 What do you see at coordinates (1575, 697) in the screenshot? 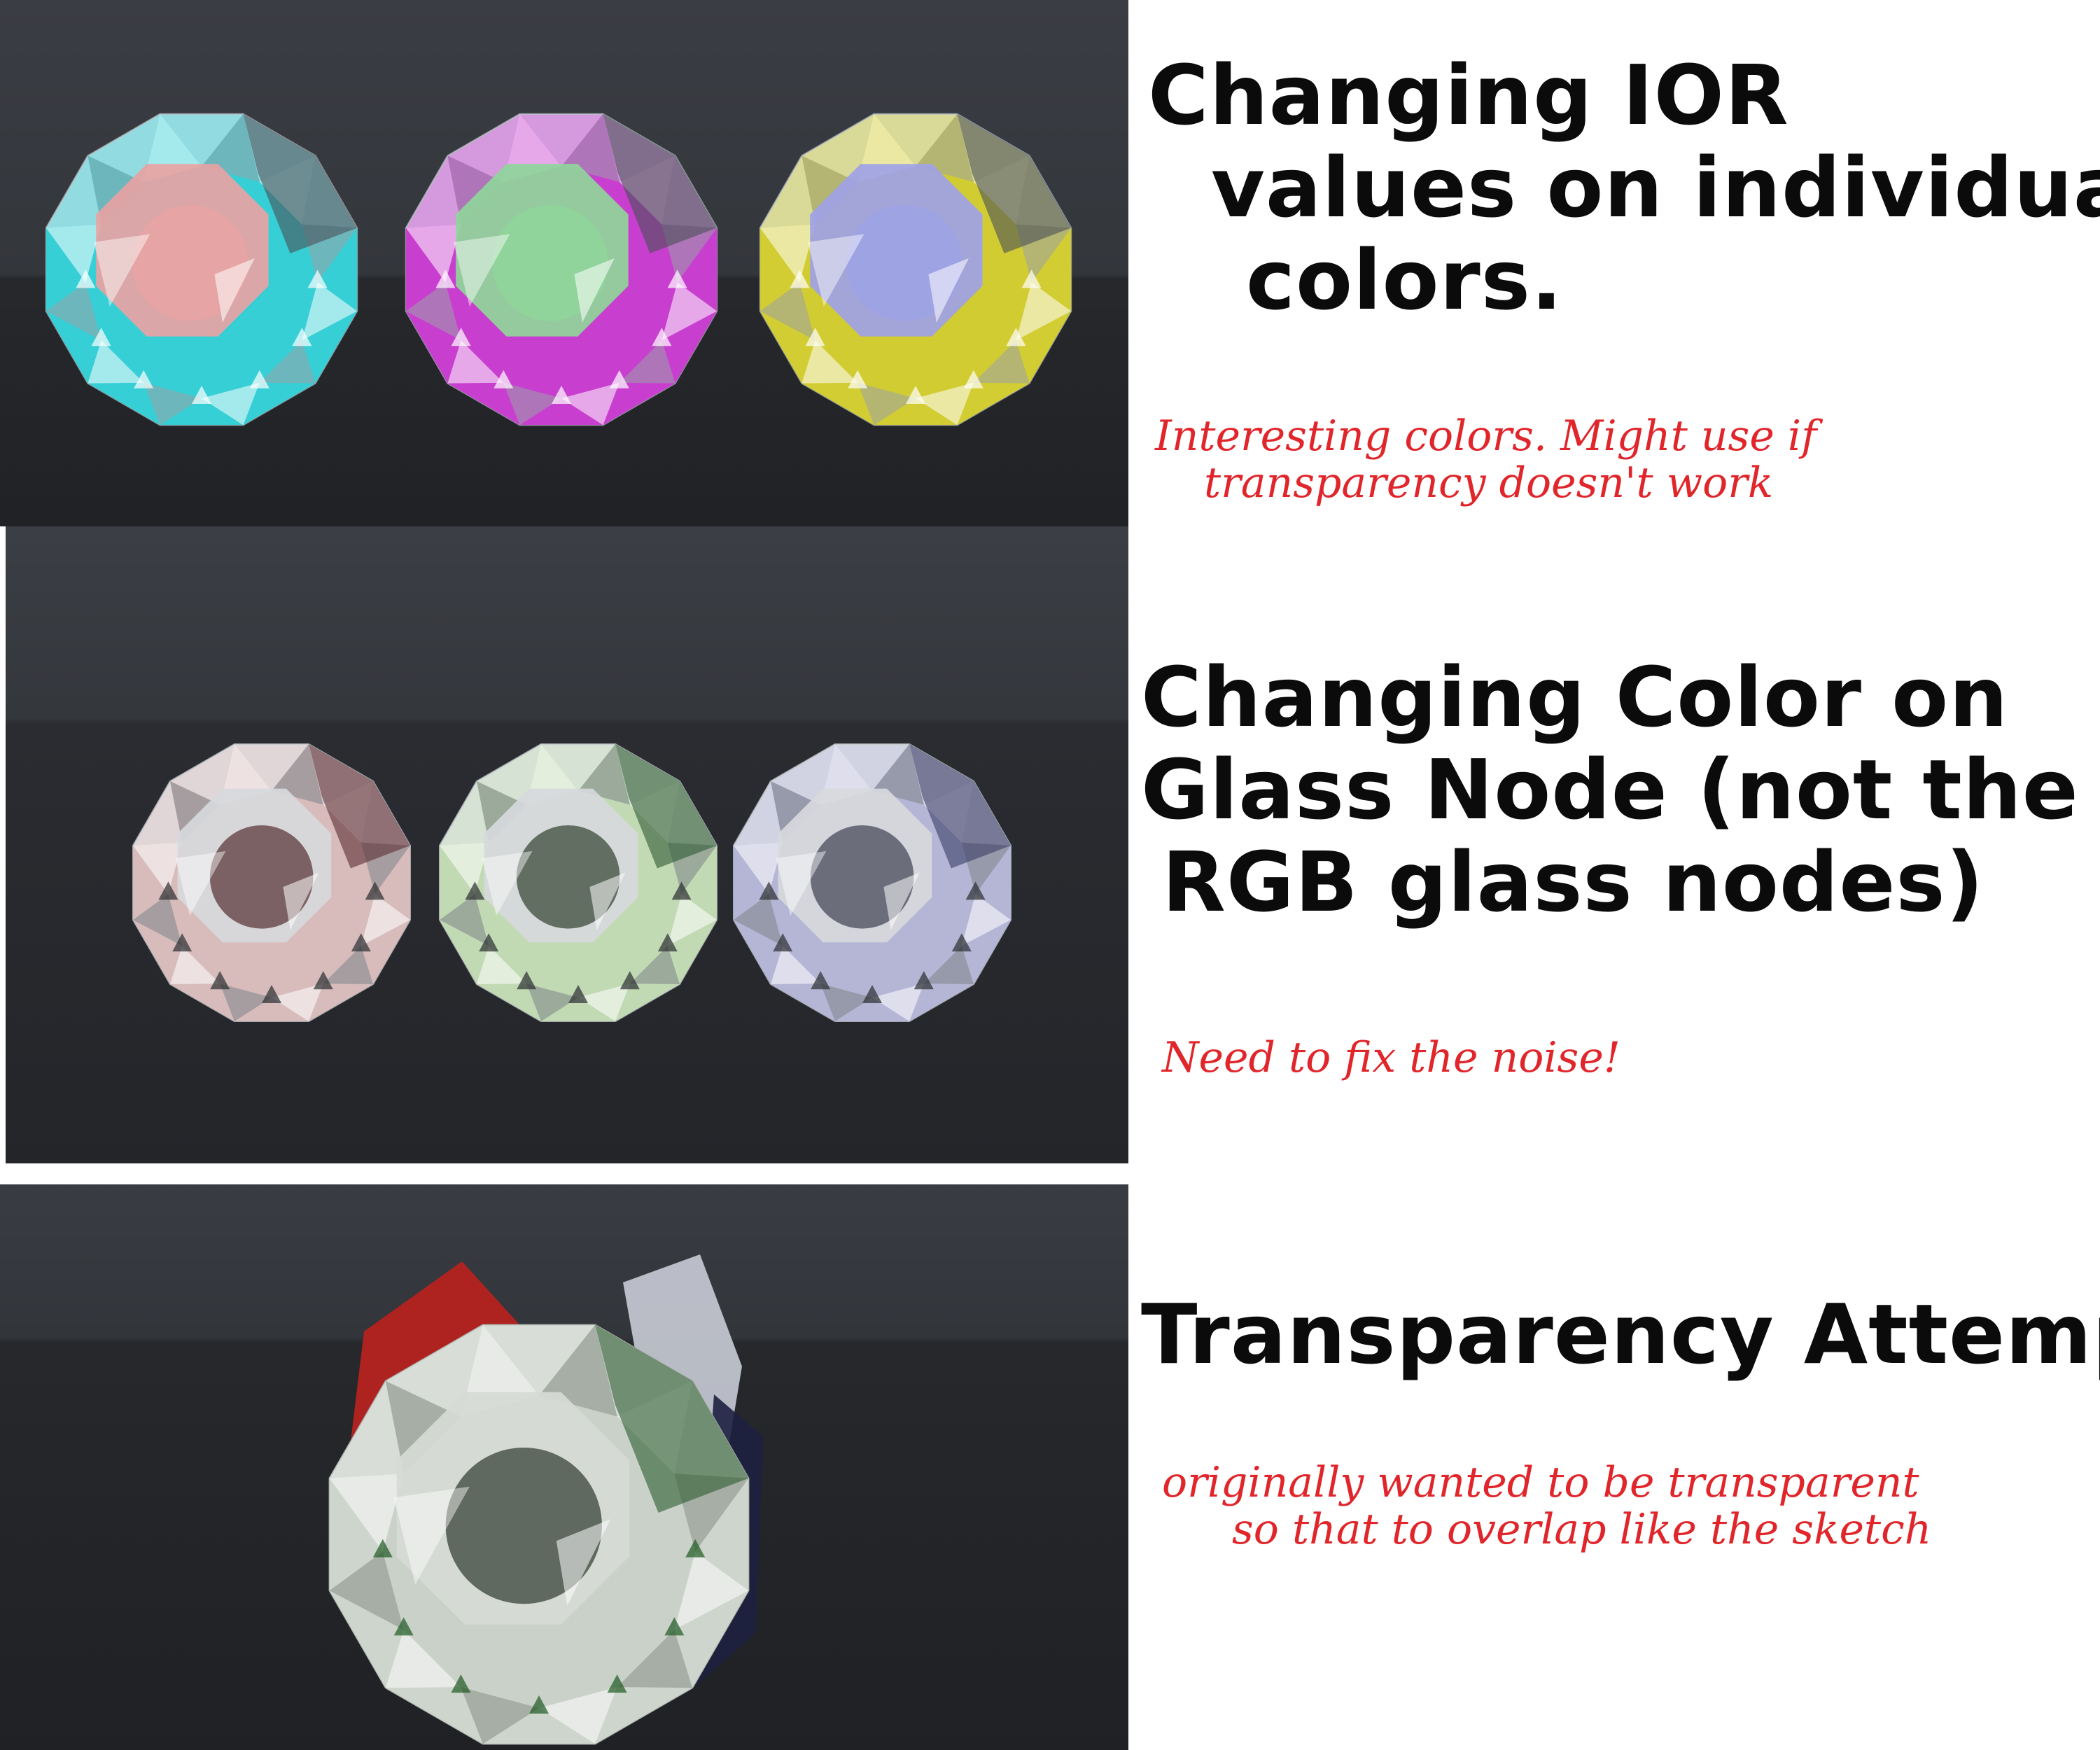
I see `note-2-heading-line: Changing Color on` at bounding box center [1575, 697].